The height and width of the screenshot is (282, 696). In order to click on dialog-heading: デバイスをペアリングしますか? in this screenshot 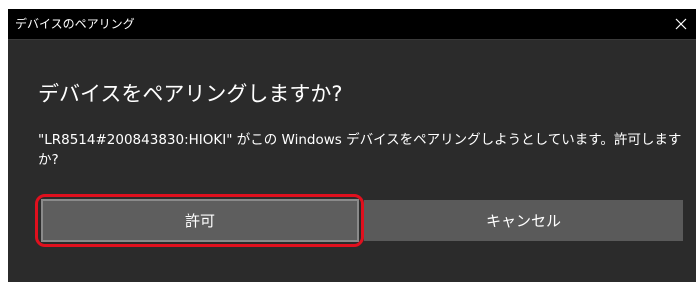, I will do `click(190, 94)`.